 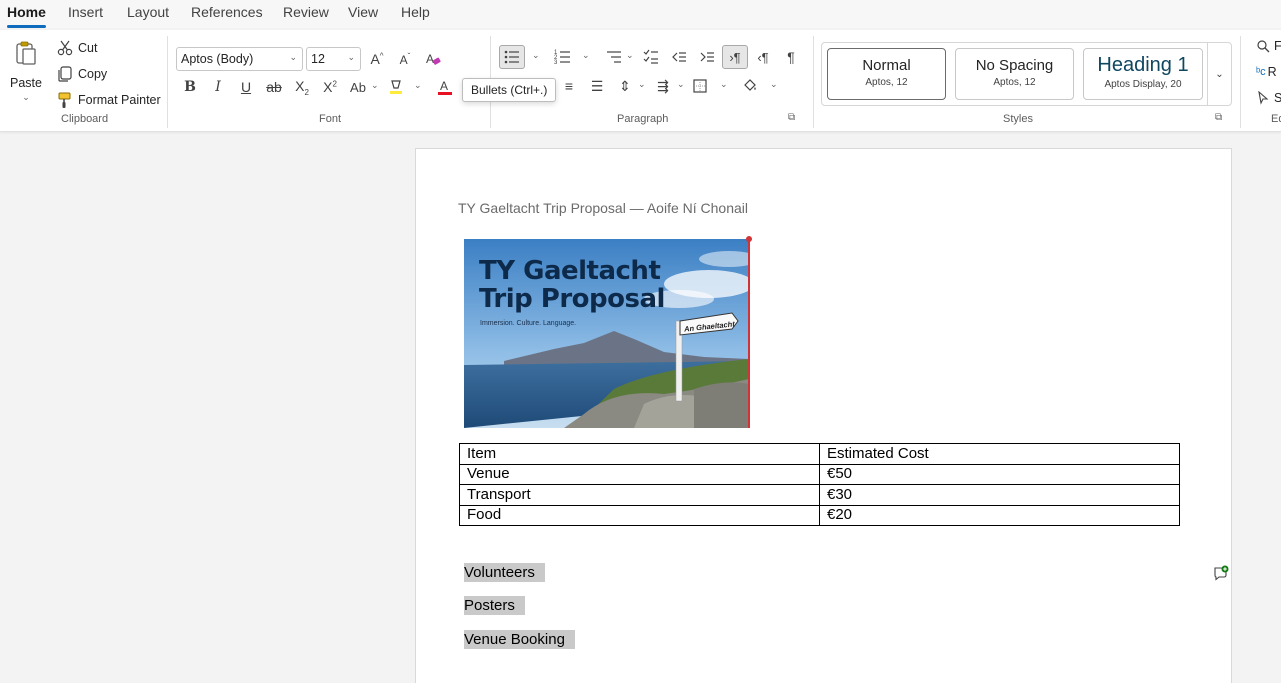 I want to click on clear-formatting-button: A, so click(x=433, y=59).